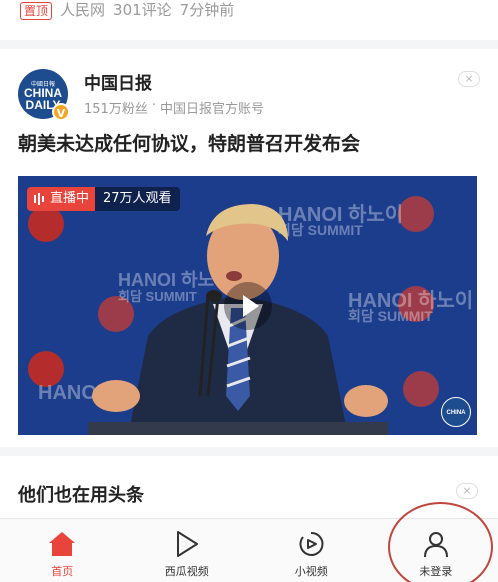  I want to click on author-subtitle: 151万粉丝 · 中国日报官方账号, so click(174, 107).